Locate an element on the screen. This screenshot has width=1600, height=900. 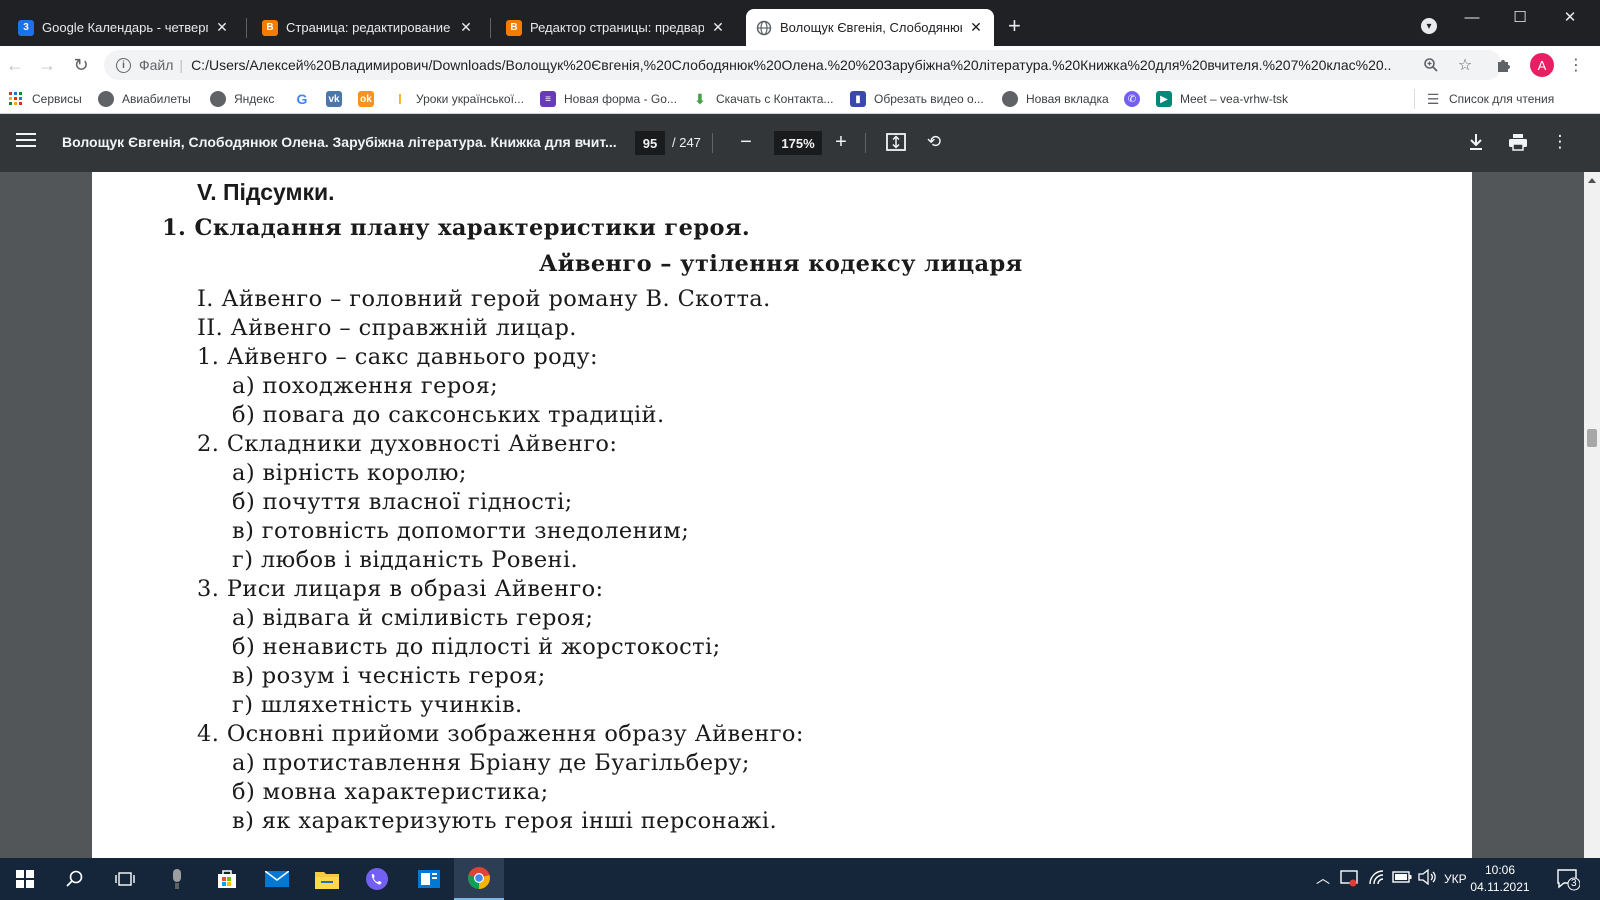
tab-search-icon: ▾ is located at coordinates (1429, 26).